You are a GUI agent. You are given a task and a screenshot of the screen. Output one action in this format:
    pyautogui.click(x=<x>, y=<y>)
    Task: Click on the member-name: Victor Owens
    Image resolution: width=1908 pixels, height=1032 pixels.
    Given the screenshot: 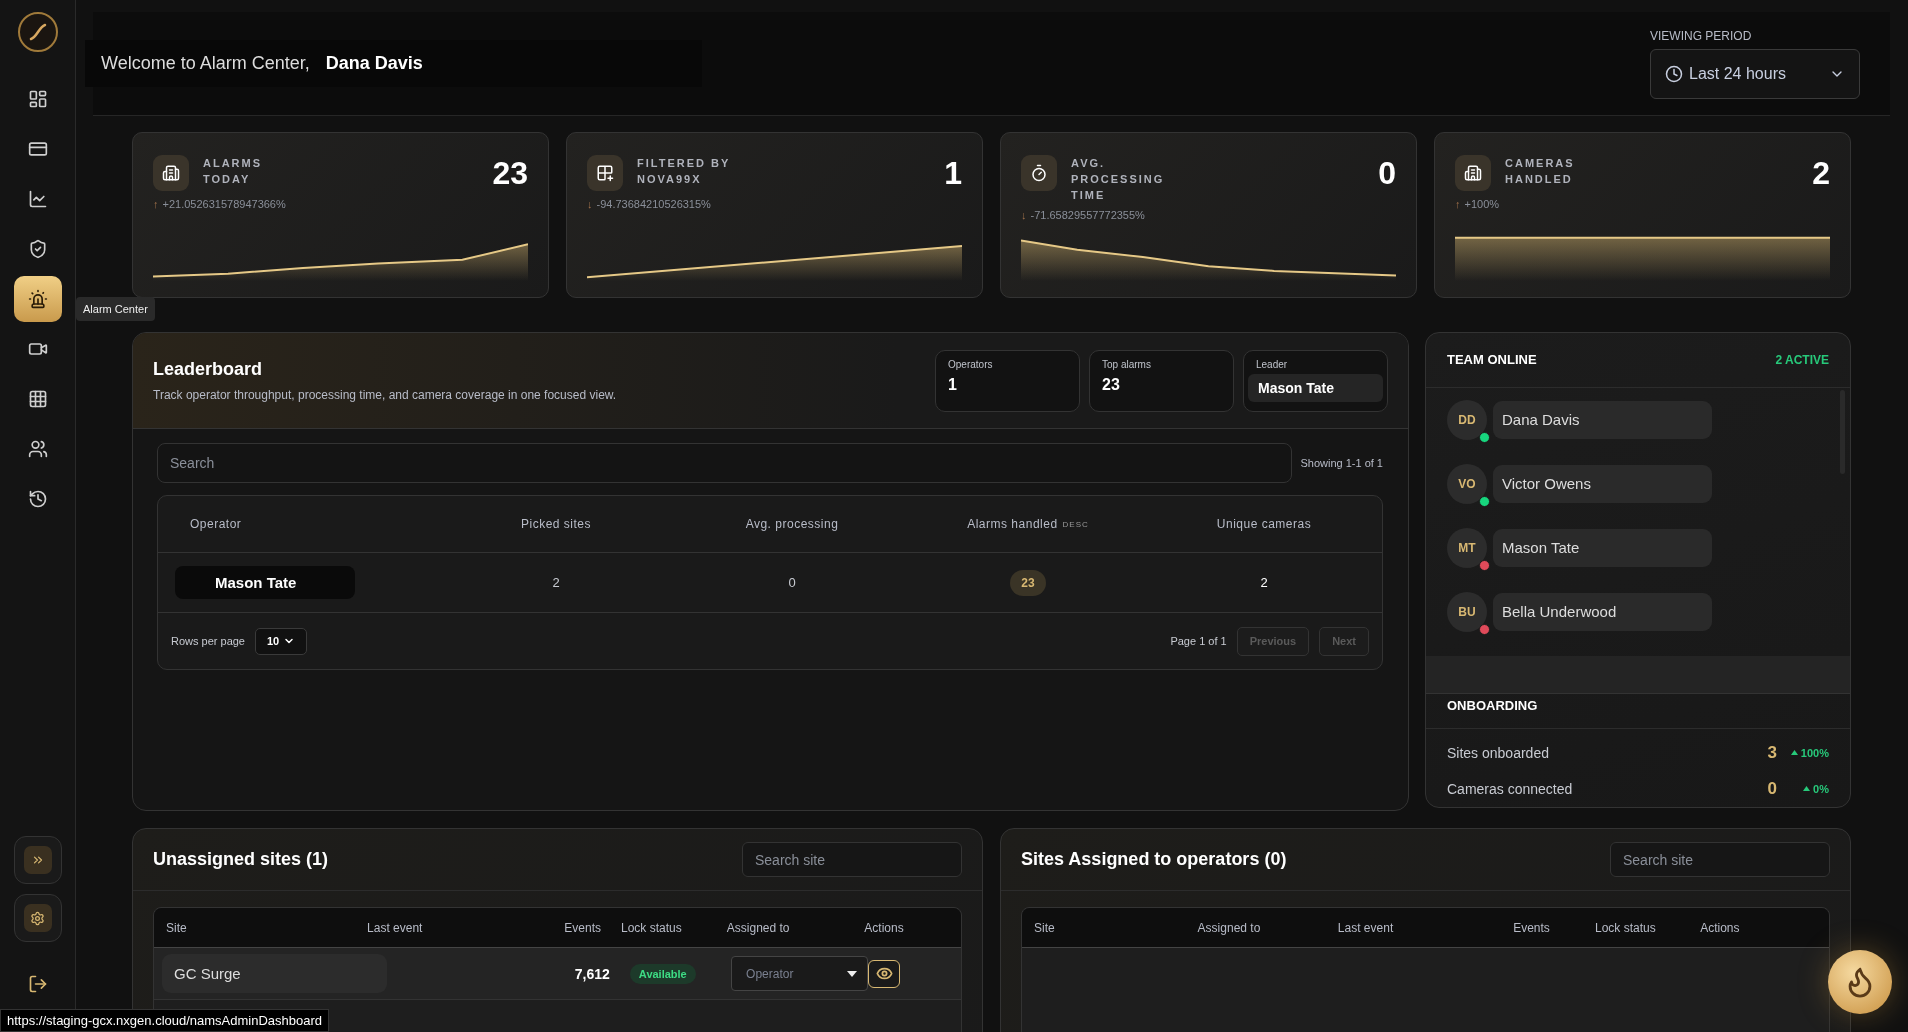 What is the action you would take?
    pyautogui.click(x=1602, y=483)
    